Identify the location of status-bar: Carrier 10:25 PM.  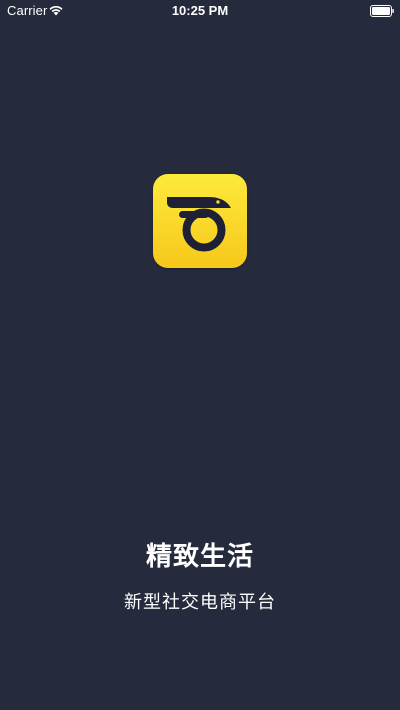
(200, 11).